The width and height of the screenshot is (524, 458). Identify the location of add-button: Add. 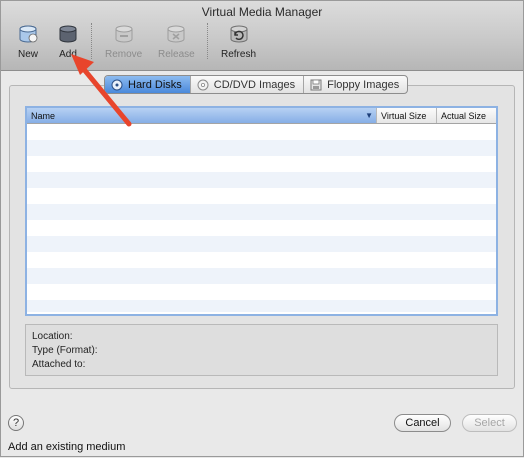
(68, 43).